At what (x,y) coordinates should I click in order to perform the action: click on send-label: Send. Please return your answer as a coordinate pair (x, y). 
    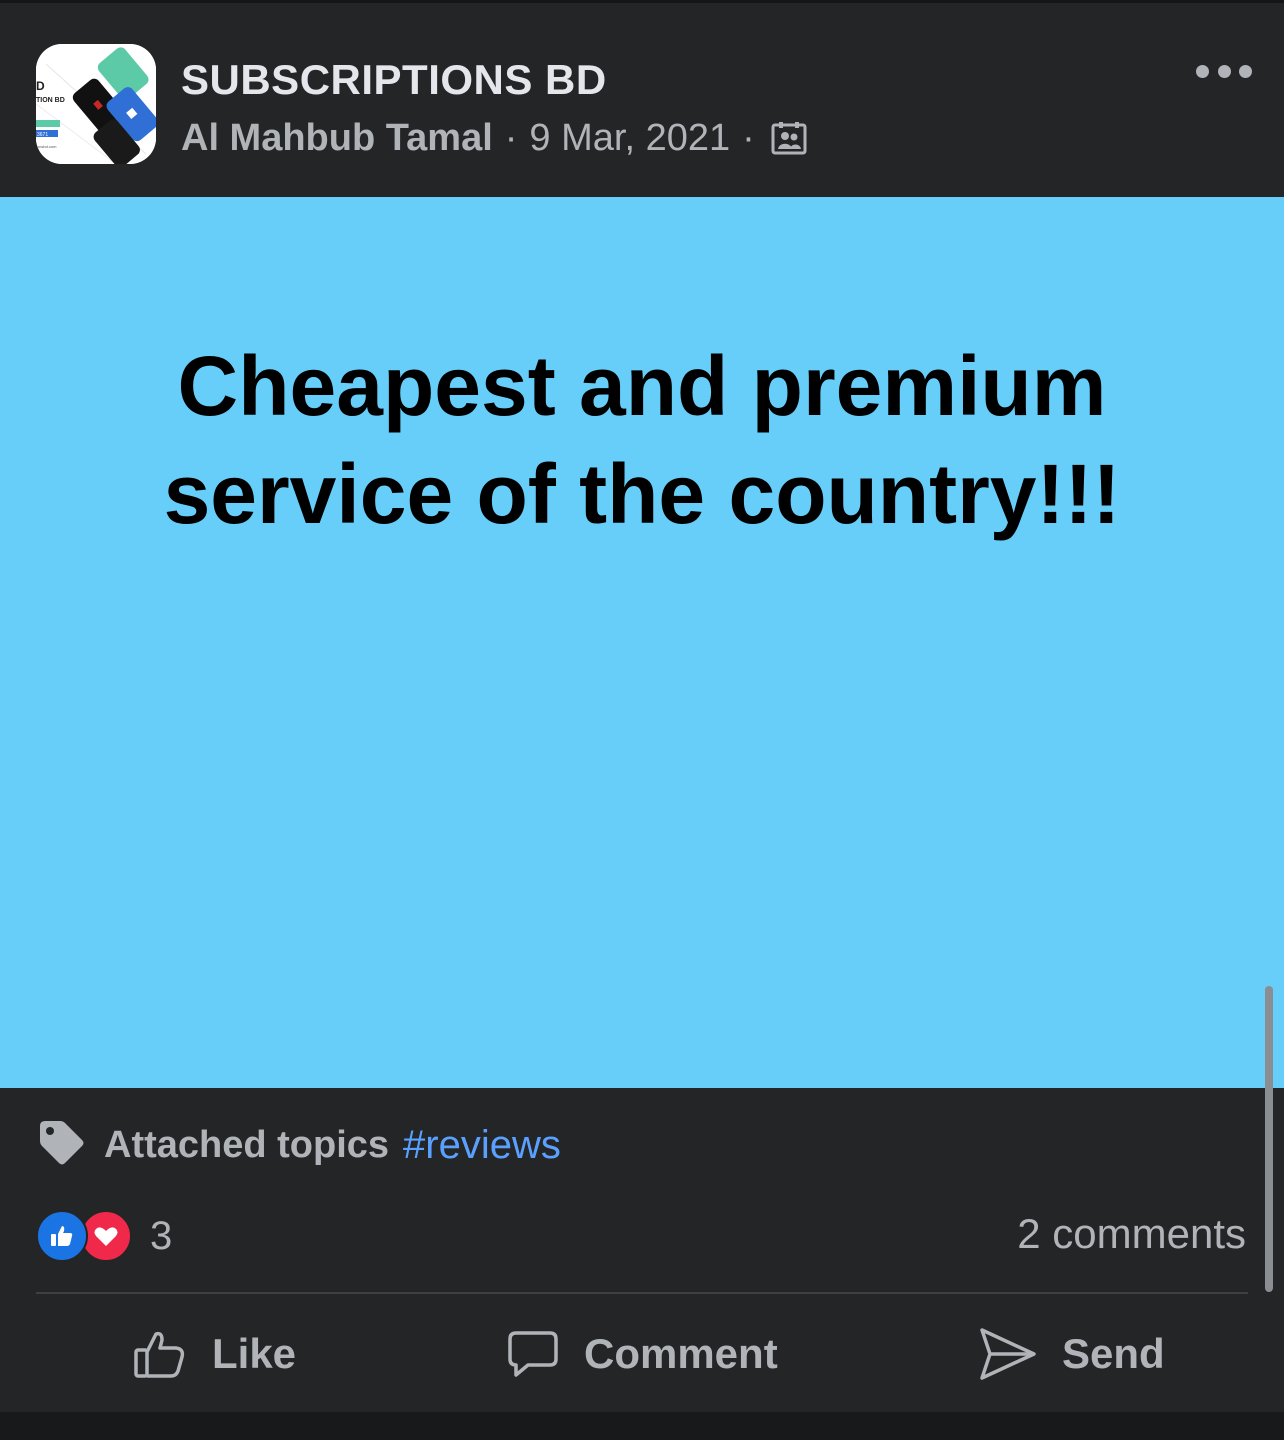
    Looking at the image, I should click on (1113, 1353).